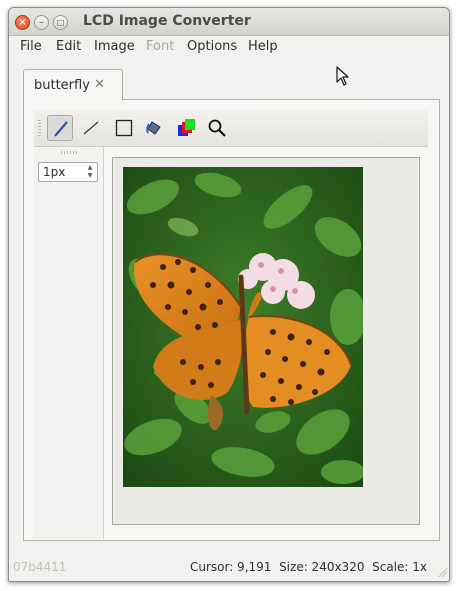 Image resolution: width=465 pixels, height=591 pixels. I want to click on tab-butterfly: butterfly ✕, so click(73, 85).